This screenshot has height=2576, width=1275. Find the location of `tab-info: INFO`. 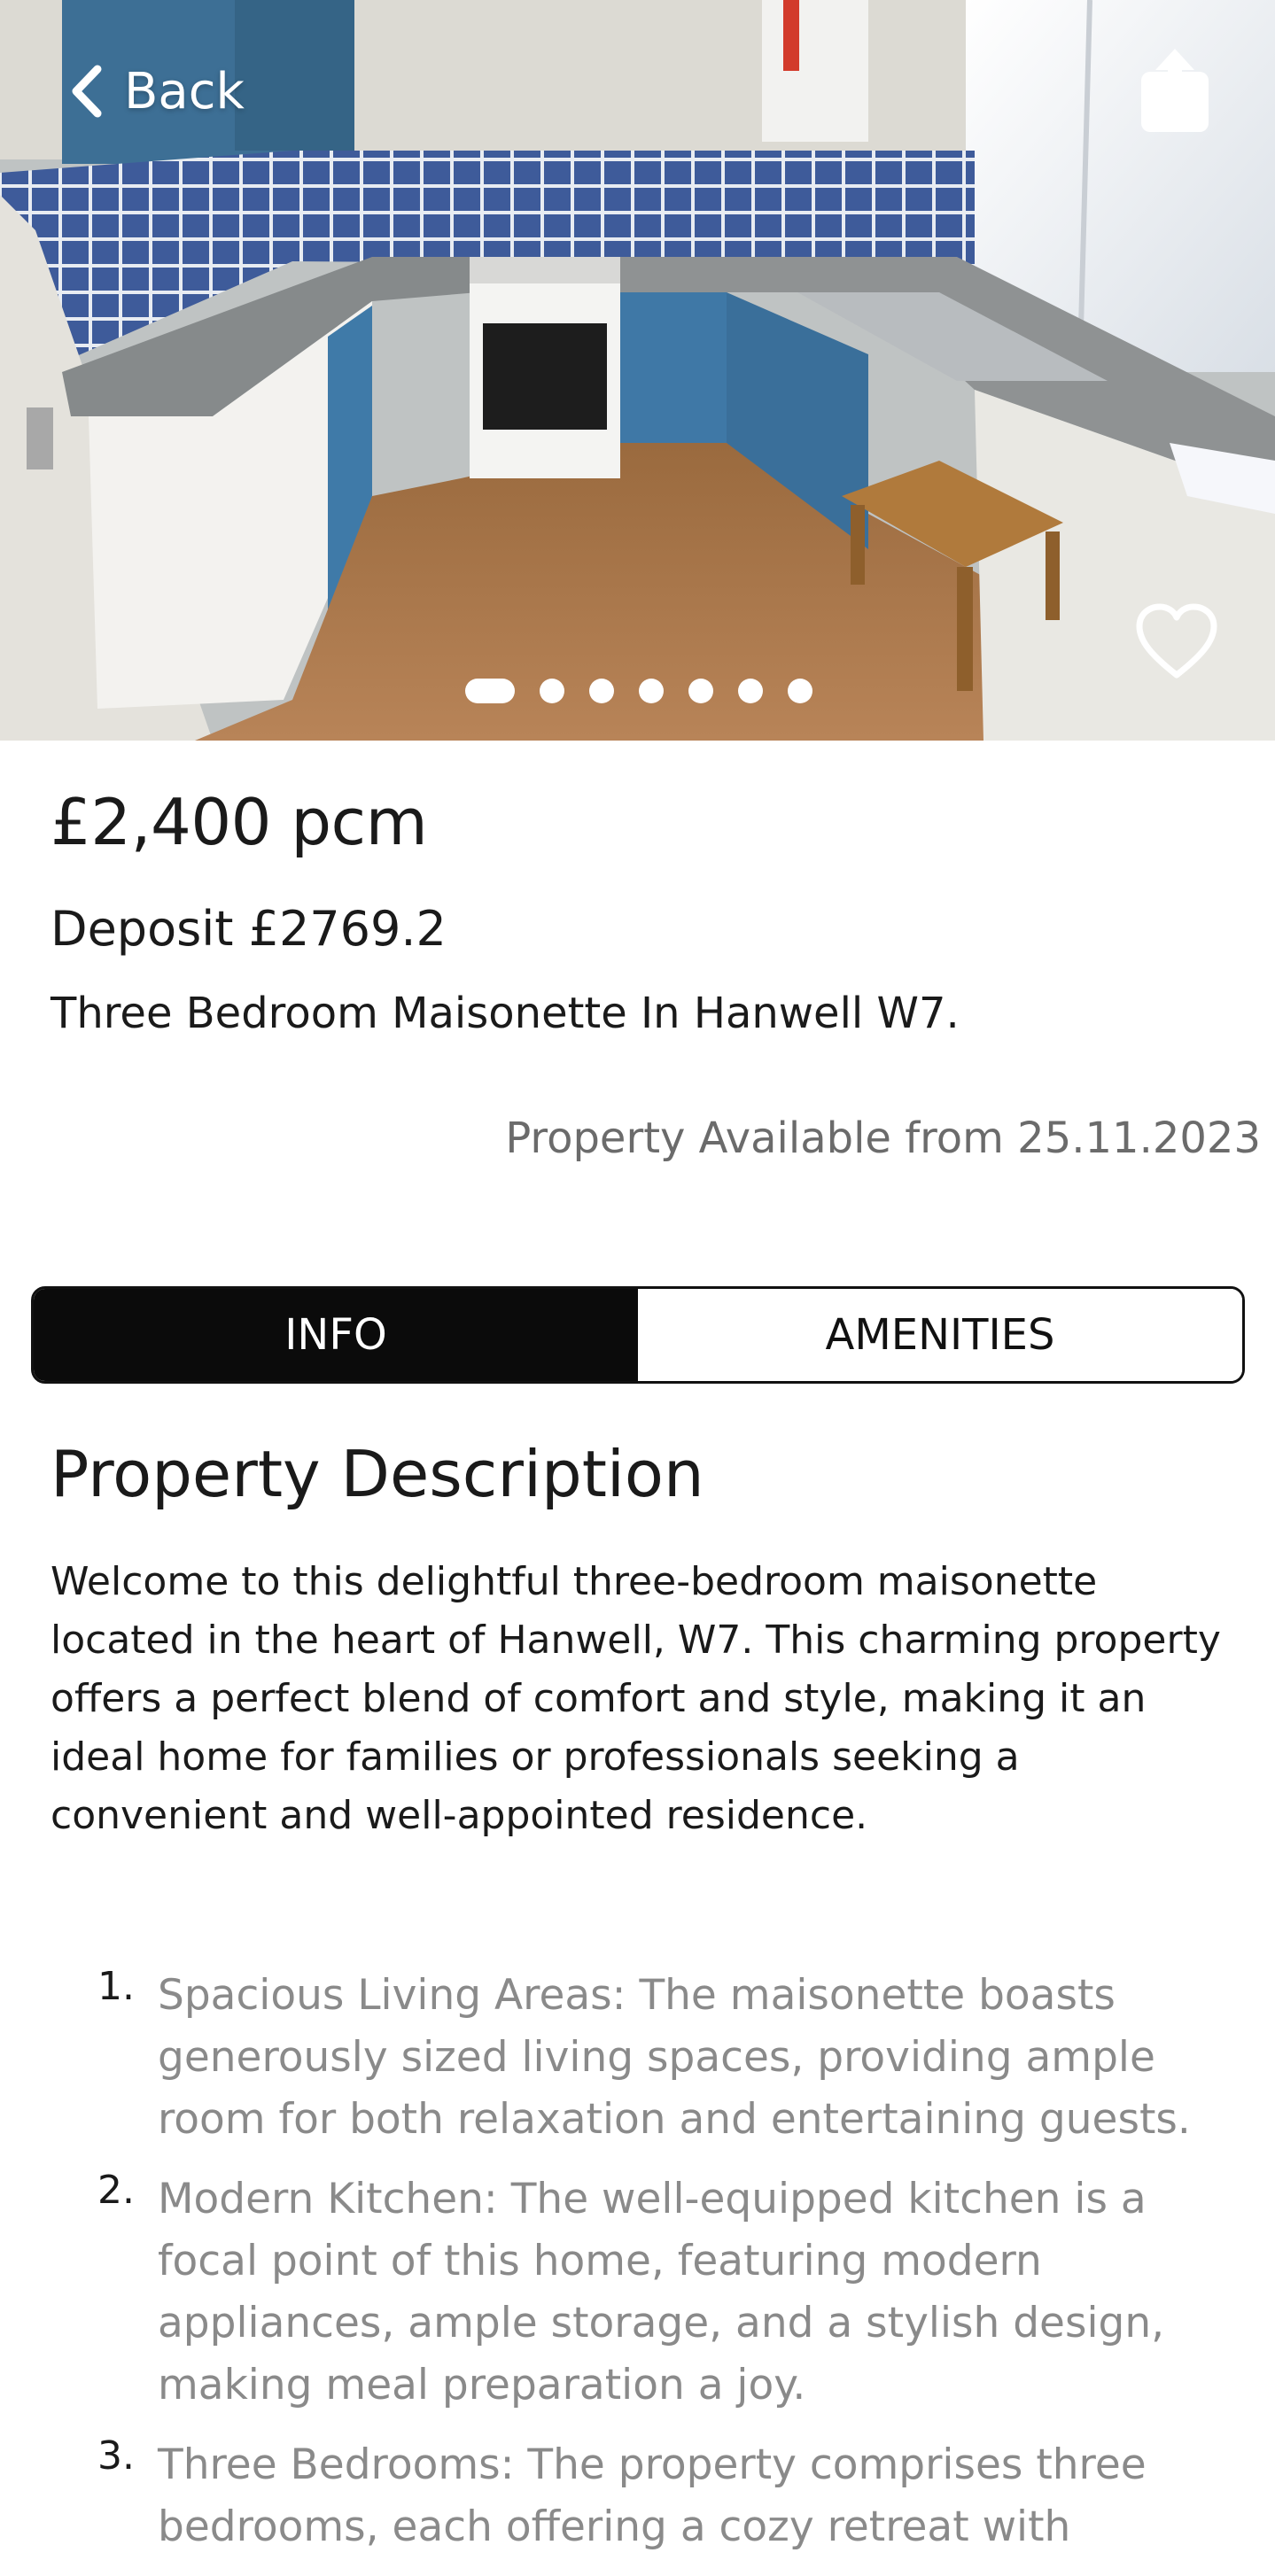

tab-info: INFO is located at coordinates (336, 1335).